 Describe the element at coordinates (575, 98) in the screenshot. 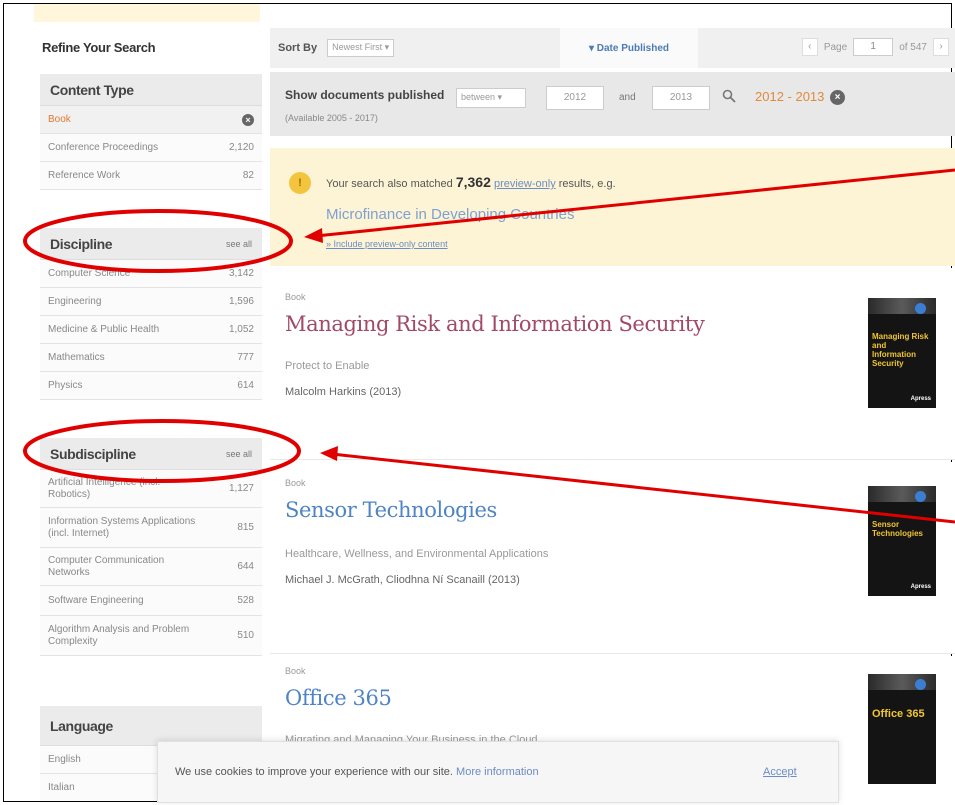

I see `year-from-input: 2012` at that location.